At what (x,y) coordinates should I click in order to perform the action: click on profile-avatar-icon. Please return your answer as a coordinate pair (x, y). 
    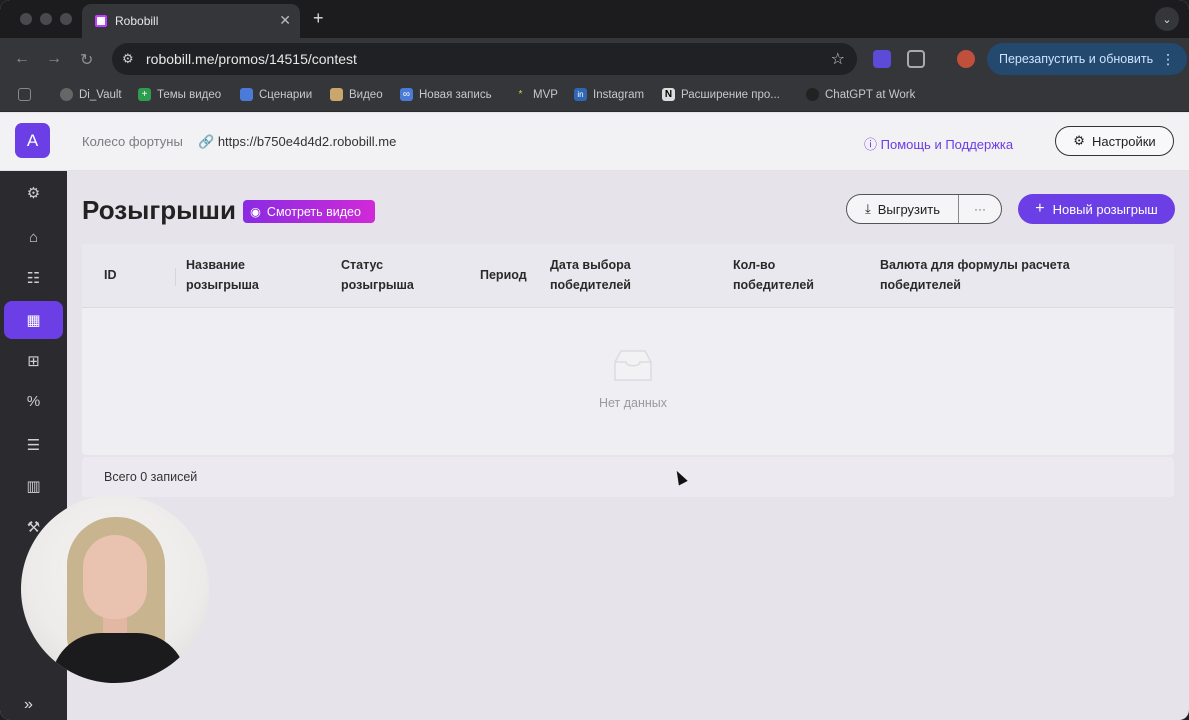
    Looking at the image, I should click on (966, 59).